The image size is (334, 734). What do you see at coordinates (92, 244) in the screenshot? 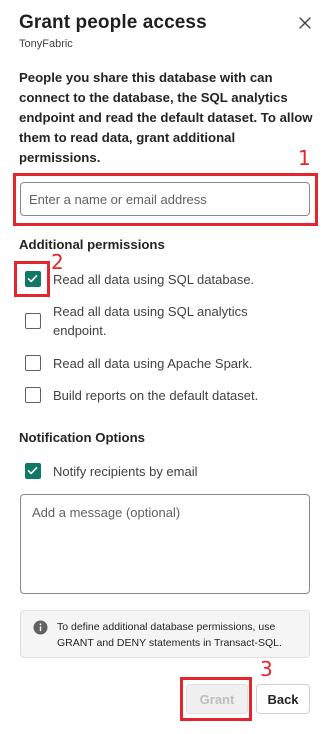
I see `permissions-heading: Additional permissions` at bounding box center [92, 244].